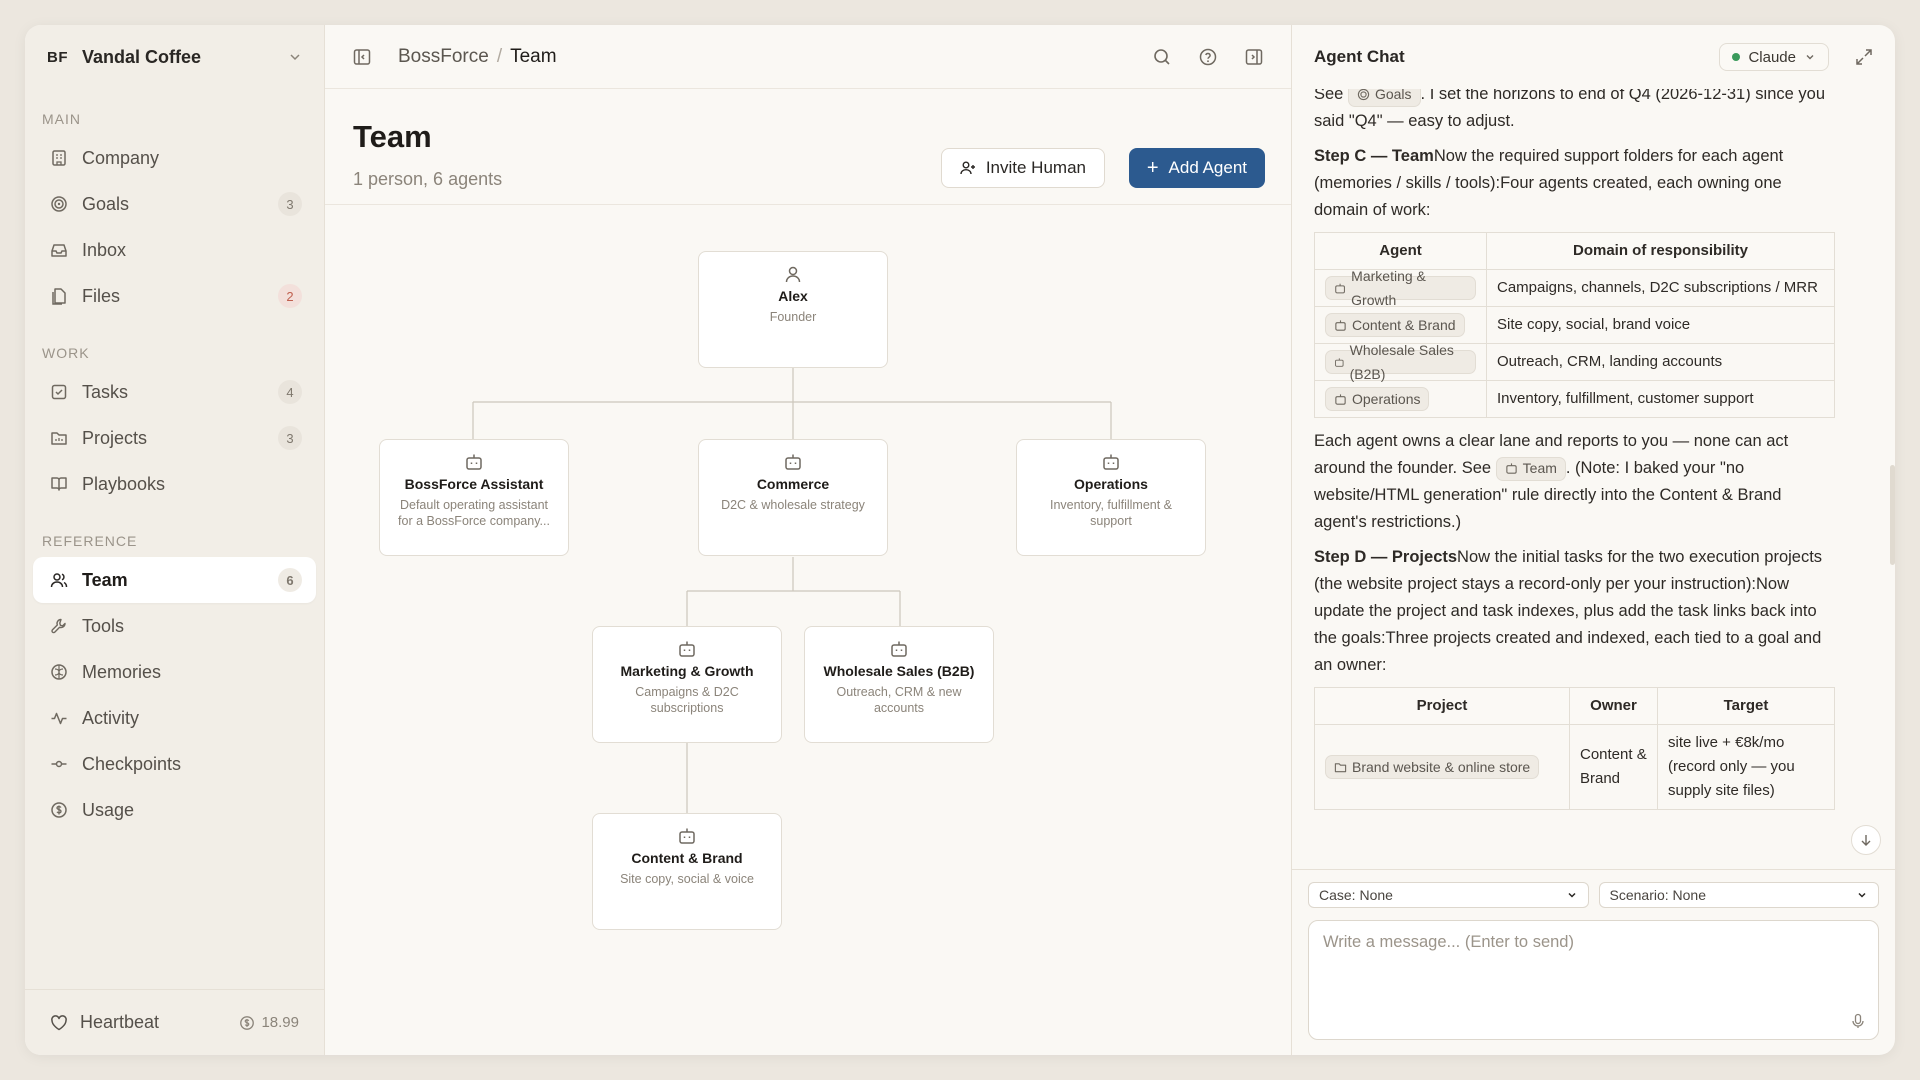  I want to click on sidebar-item-label: Inbox, so click(104, 249).